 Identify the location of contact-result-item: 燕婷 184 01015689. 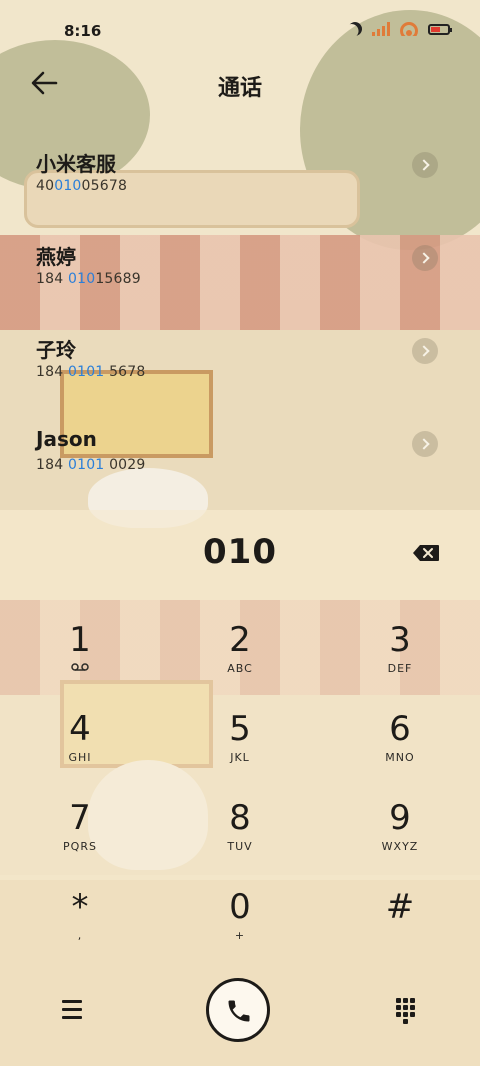
(240, 279).